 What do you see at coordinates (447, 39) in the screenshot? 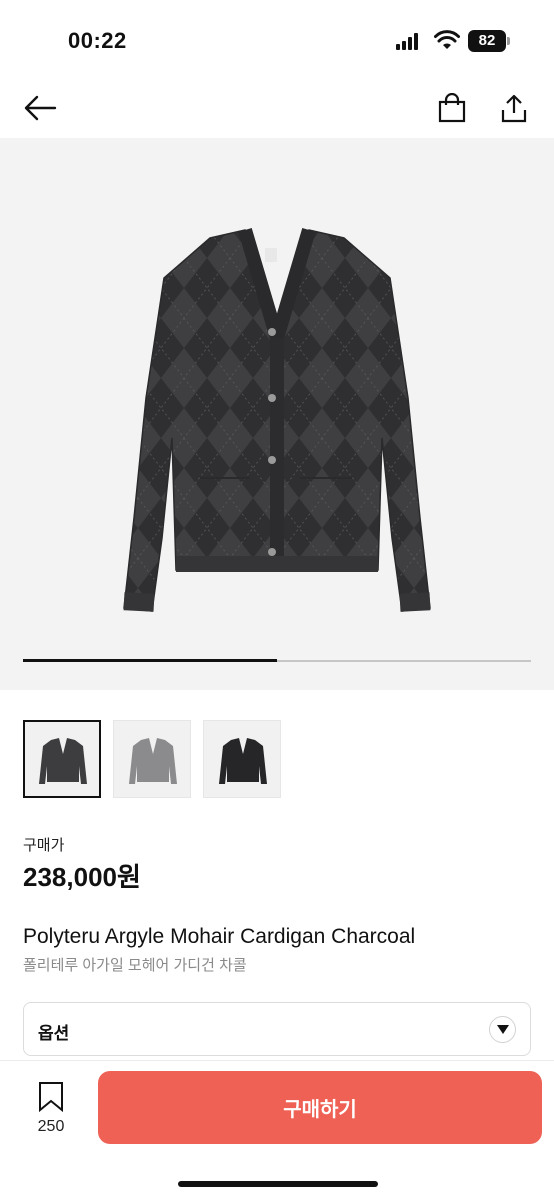
I see `wifi-icon` at bounding box center [447, 39].